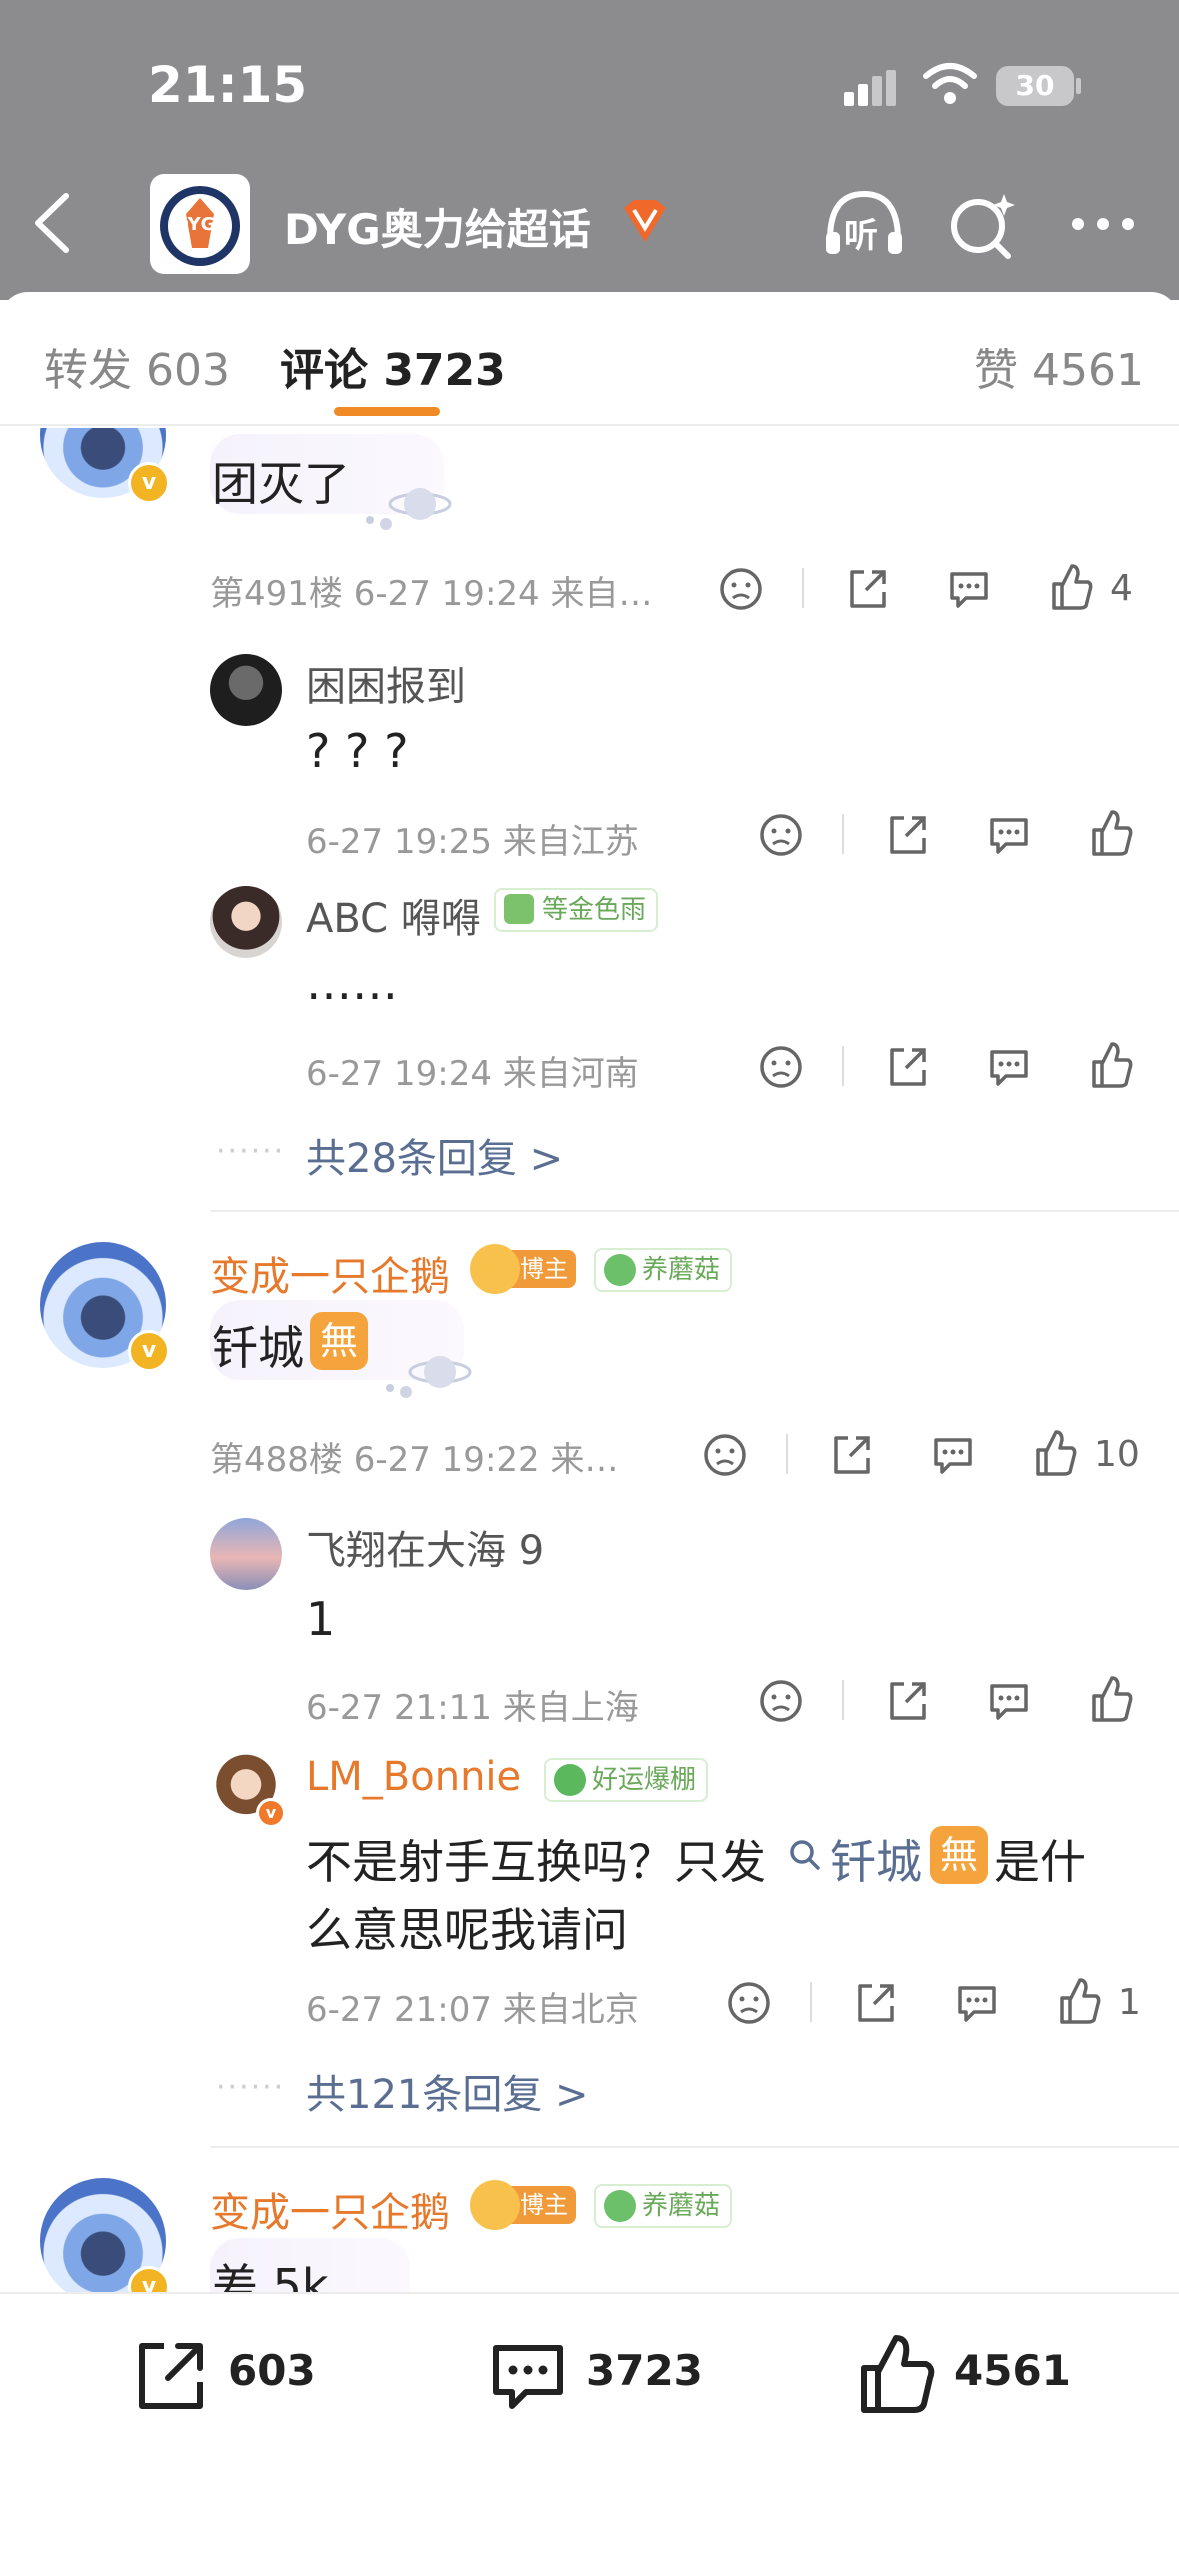  What do you see at coordinates (228, 85) in the screenshot?
I see `status-time: 21:15` at bounding box center [228, 85].